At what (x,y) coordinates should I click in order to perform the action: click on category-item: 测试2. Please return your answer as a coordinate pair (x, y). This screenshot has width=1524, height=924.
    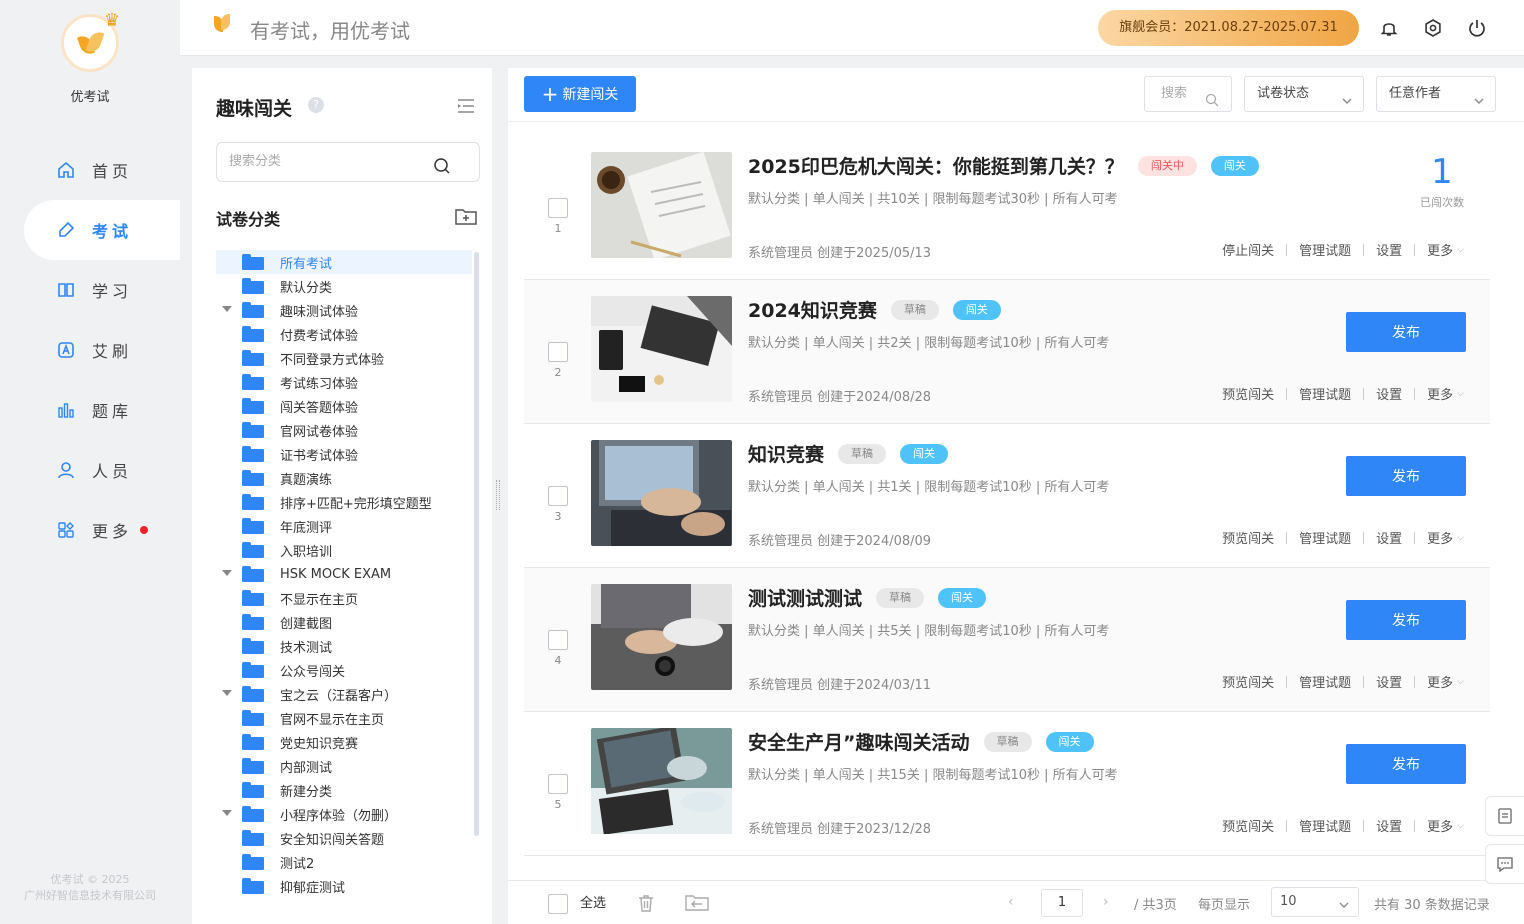
    Looking at the image, I should click on (344, 862).